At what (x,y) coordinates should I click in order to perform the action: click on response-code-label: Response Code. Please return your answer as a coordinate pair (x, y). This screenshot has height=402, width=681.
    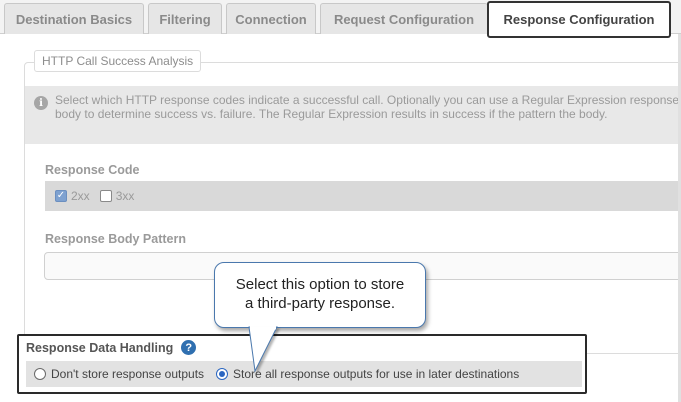
    Looking at the image, I should click on (92, 170).